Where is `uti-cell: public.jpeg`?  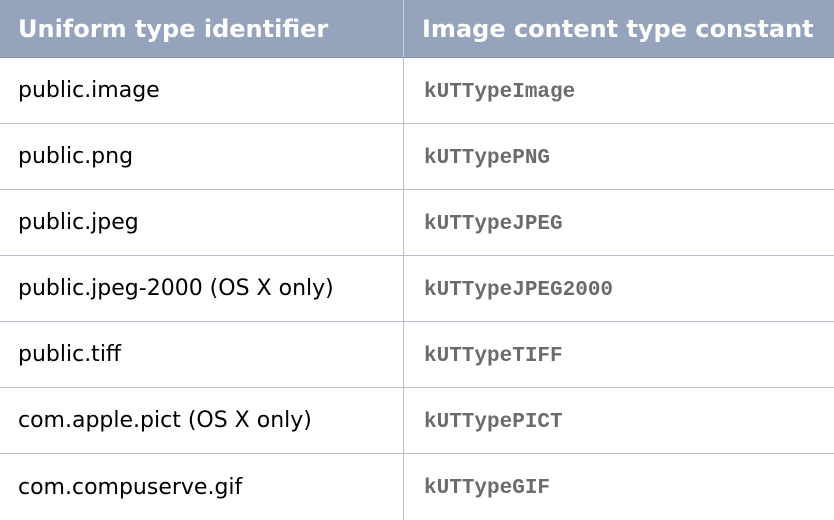 uti-cell: public.jpeg is located at coordinates (202, 222).